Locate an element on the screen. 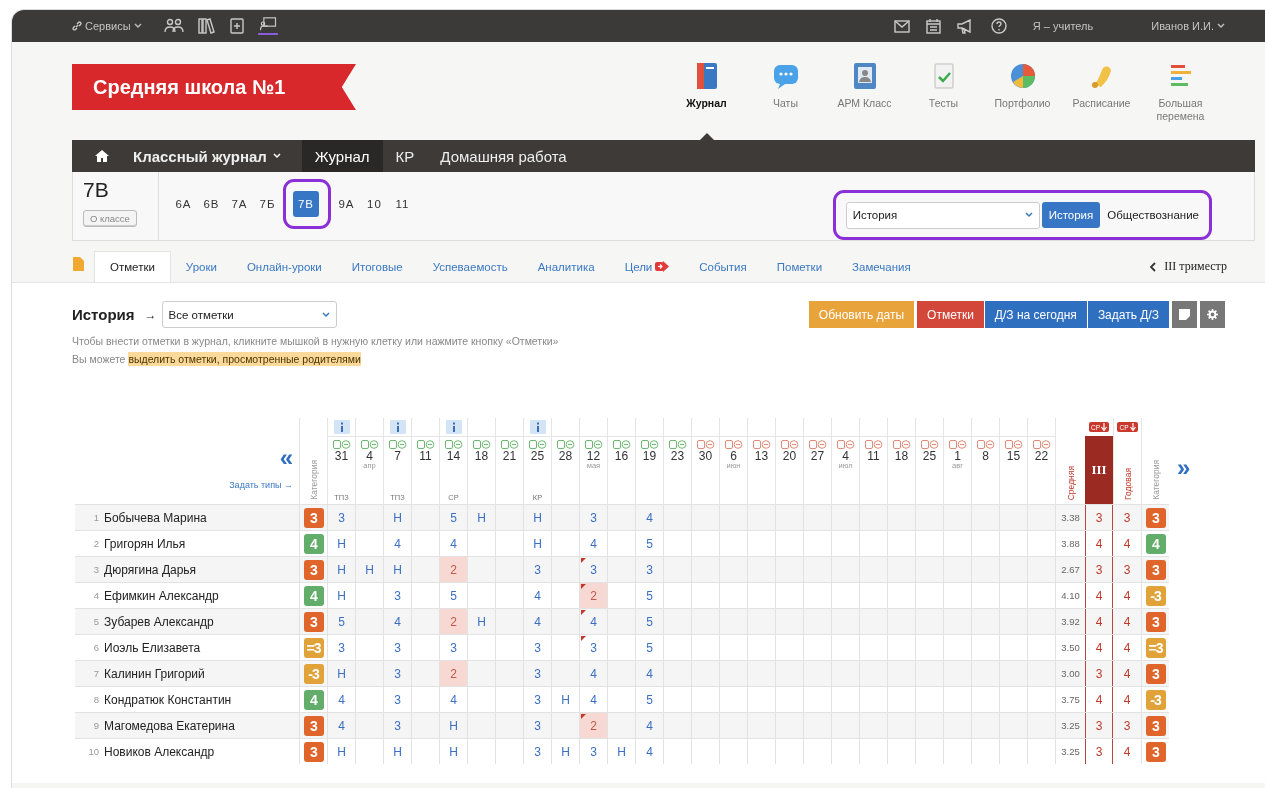  subject-select: История is located at coordinates (942, 215).